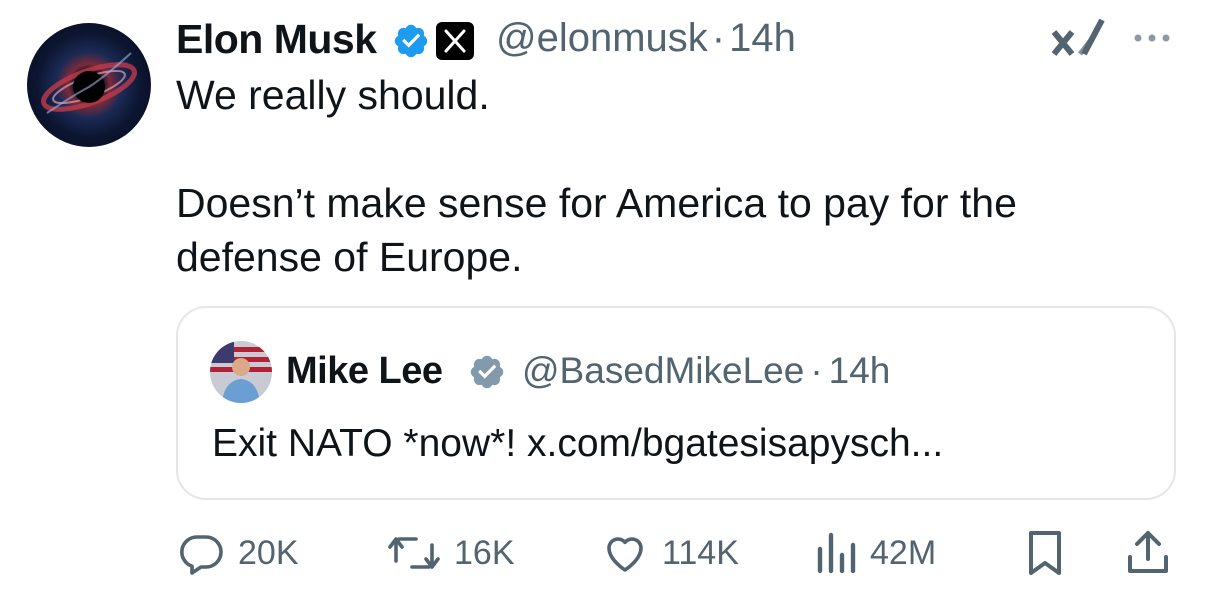  I want to click on x-affiliation-badge, so click(455, 41).